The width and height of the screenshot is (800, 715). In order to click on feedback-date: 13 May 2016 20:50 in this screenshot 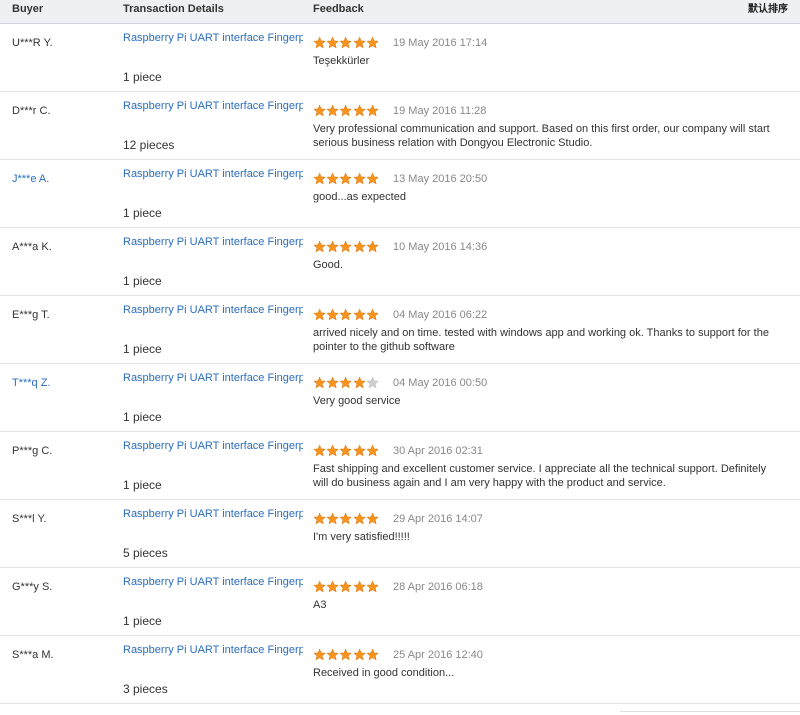, I will do `click(440, 179)`.